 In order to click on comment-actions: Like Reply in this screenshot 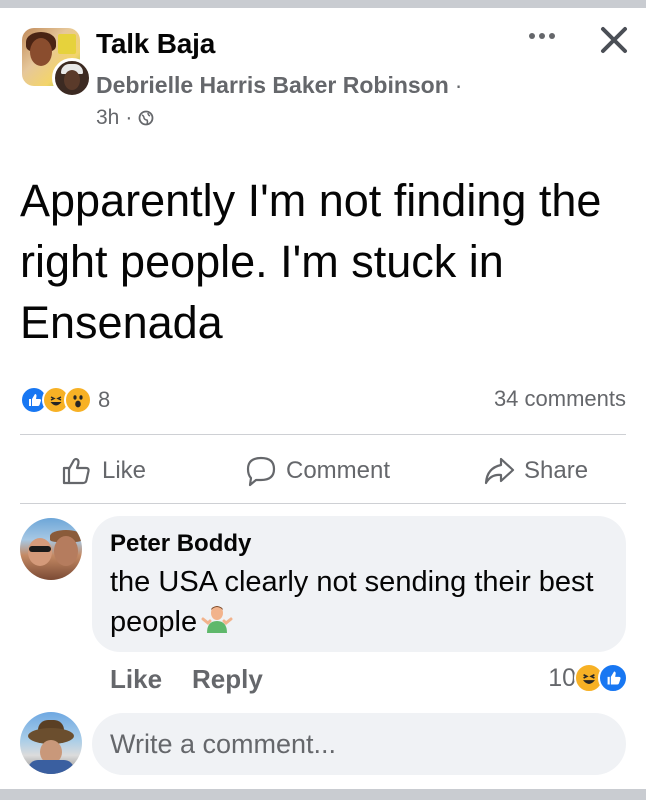, I will do `click(201, 679)`.